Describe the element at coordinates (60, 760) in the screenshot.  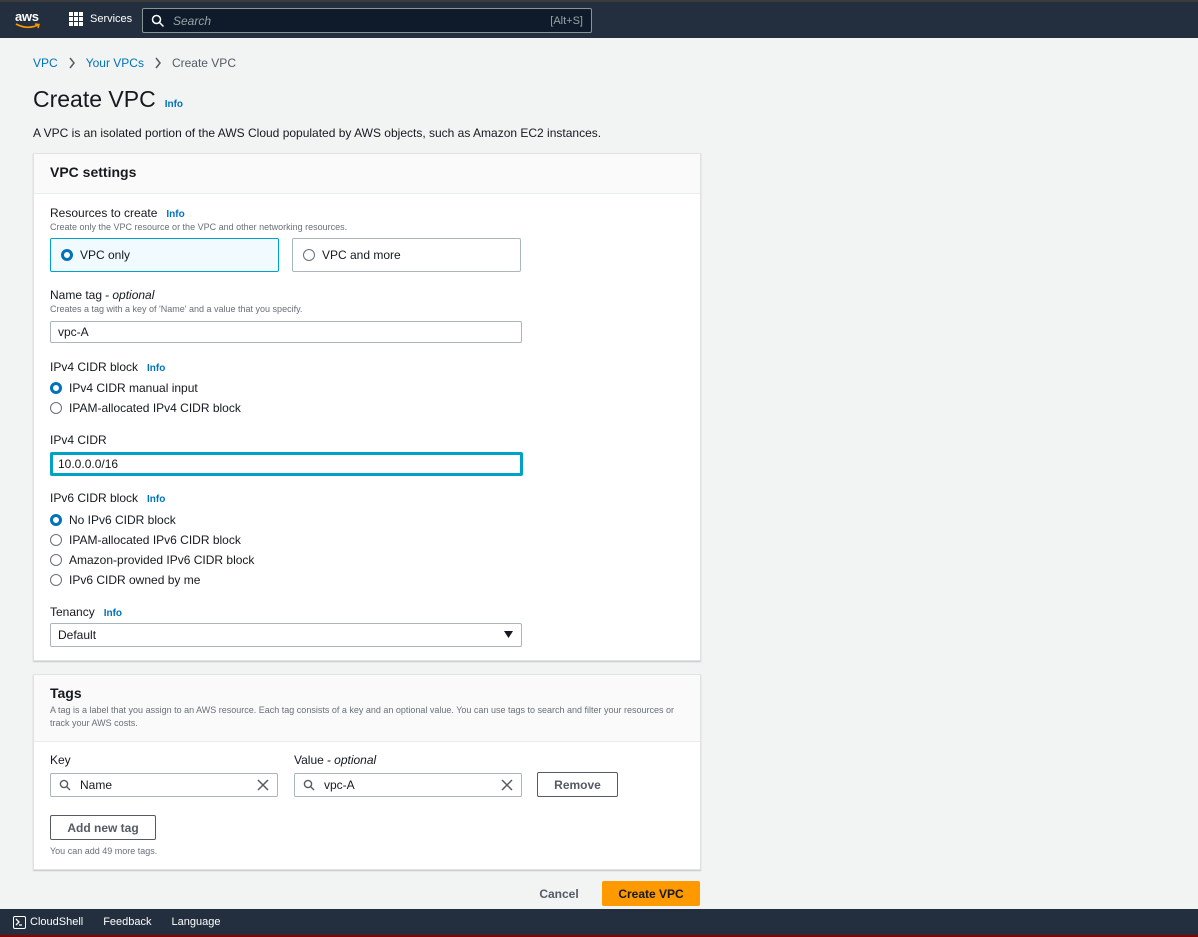
I see `tag-key-label: Key` at that location.